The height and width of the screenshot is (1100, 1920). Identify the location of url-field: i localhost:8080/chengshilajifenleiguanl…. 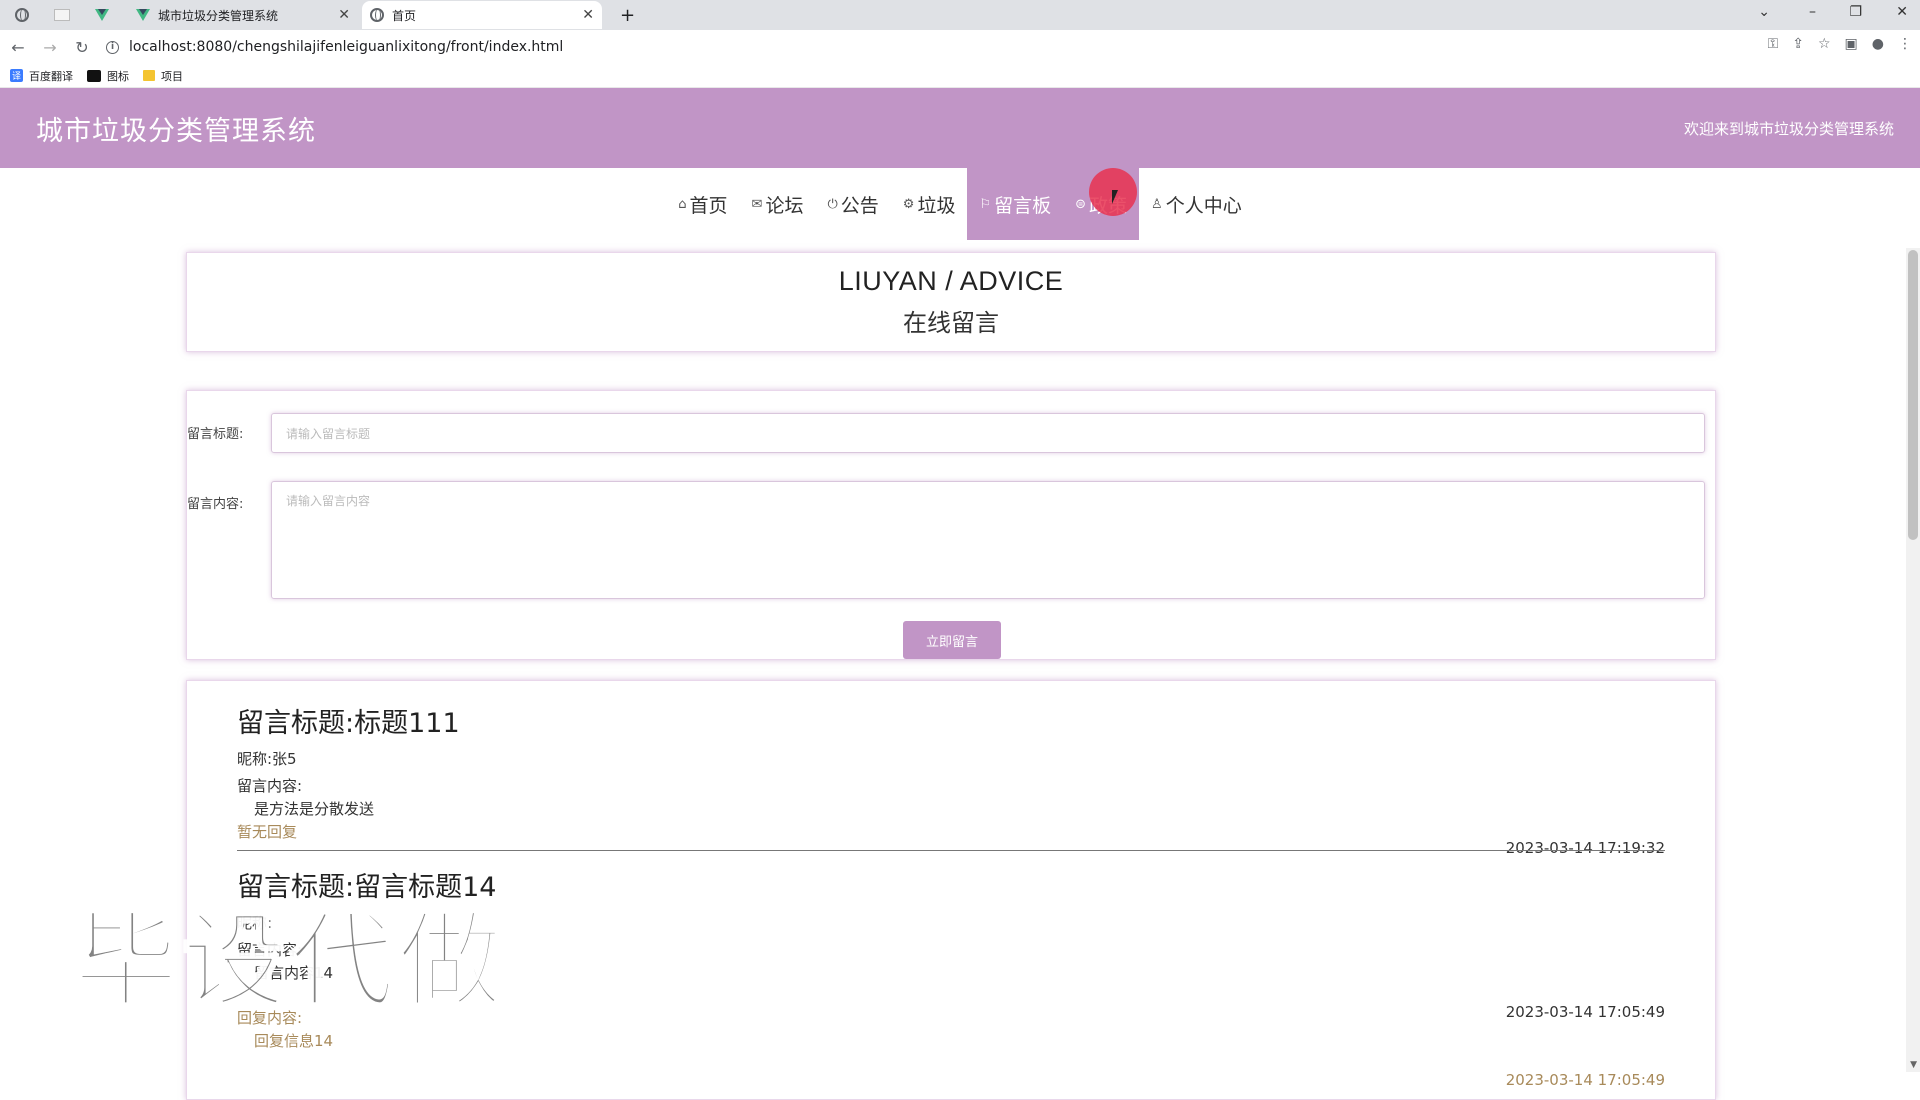
(953, 47).